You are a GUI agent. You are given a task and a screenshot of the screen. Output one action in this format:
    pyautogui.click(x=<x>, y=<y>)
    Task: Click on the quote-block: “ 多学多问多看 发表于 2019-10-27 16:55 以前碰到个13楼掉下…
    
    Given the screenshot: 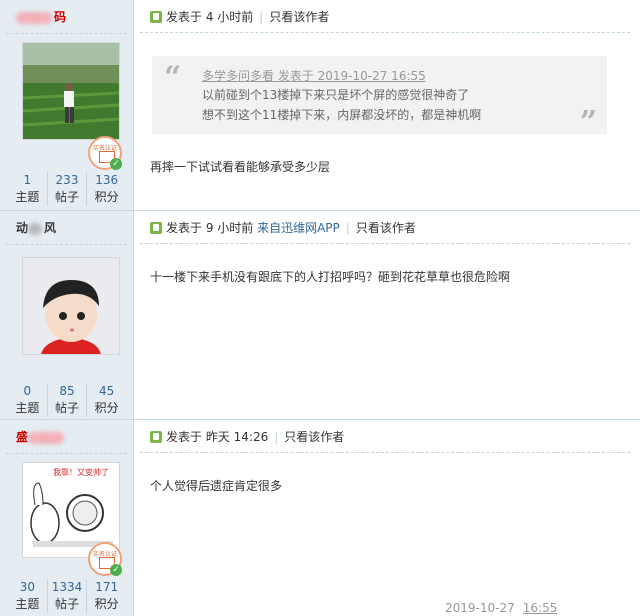 What is the action you would take?
    pyautogui.click(x=379, y=98)
    